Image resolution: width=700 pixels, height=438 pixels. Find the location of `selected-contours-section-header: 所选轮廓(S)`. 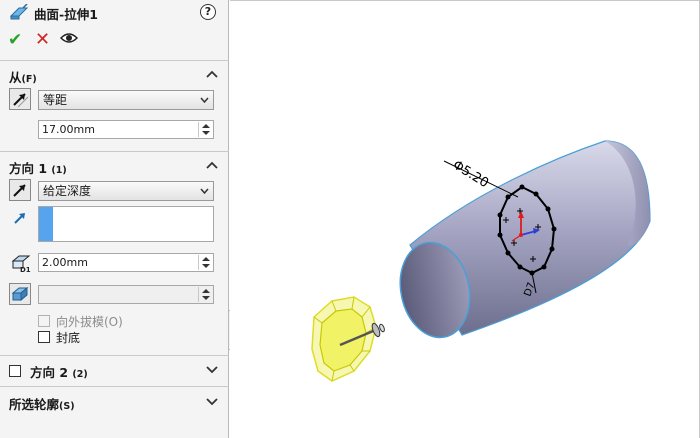

selected-contours-section-header: 所选轮廓(S) is located at coordinates (114, 402).